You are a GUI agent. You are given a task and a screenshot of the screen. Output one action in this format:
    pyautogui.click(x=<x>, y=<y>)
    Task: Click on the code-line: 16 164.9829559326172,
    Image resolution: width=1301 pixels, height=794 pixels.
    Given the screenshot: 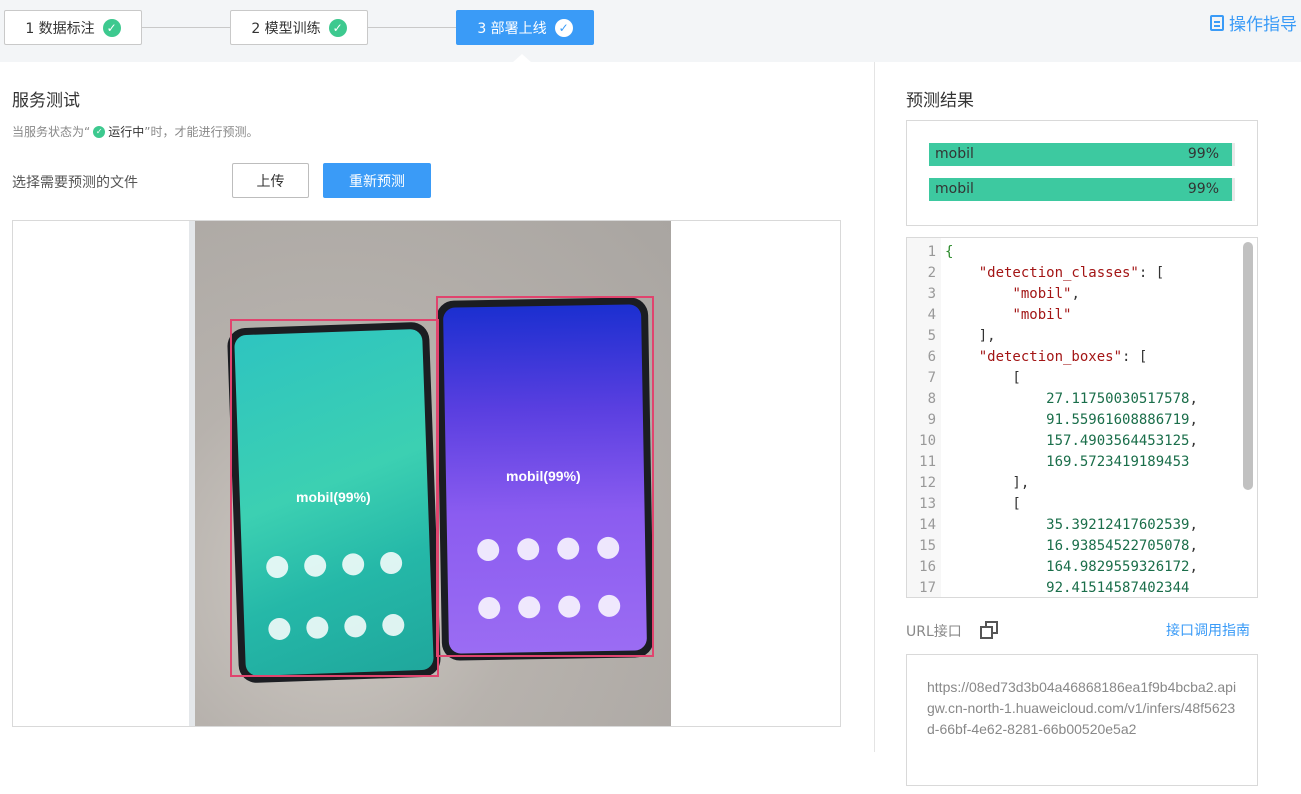 What is the action you would take?
    pyautogui.click(x=1082, y=567)
    